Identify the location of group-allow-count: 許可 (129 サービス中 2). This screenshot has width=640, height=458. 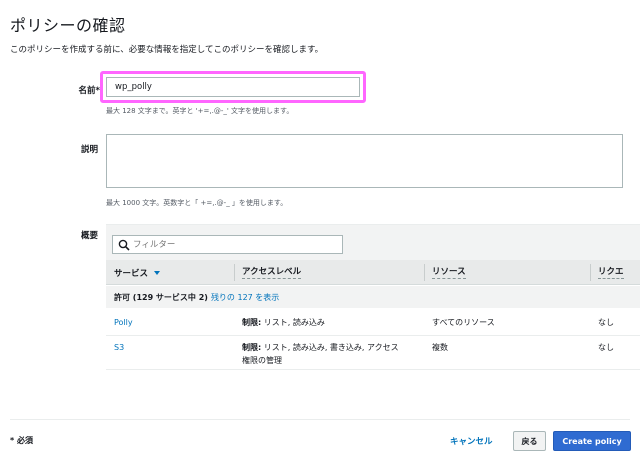
(161, 297).